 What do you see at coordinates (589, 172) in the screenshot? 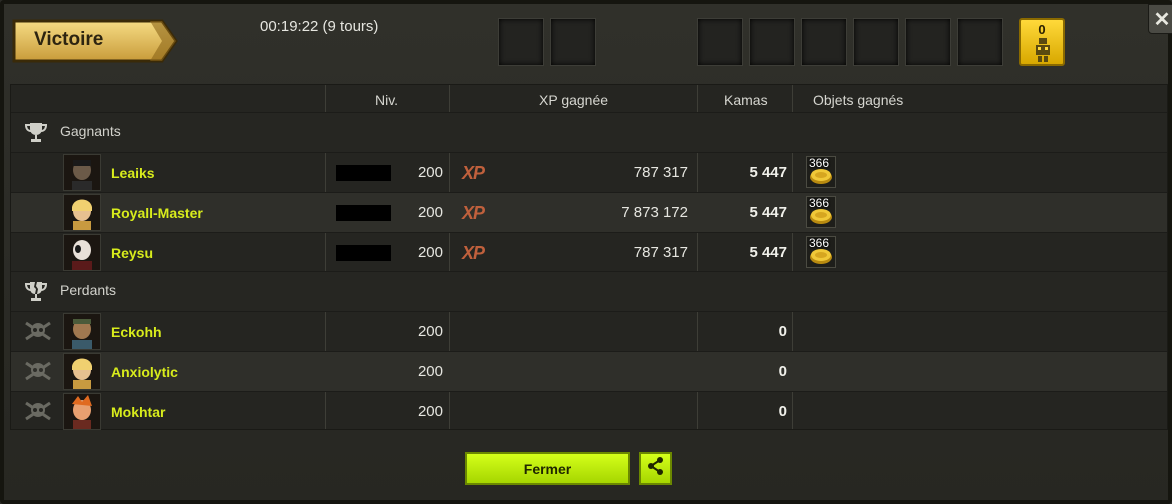
I see `table-row: Leaiks 200 XP 787 317 5 447 366` at bounding box center [589, 172].